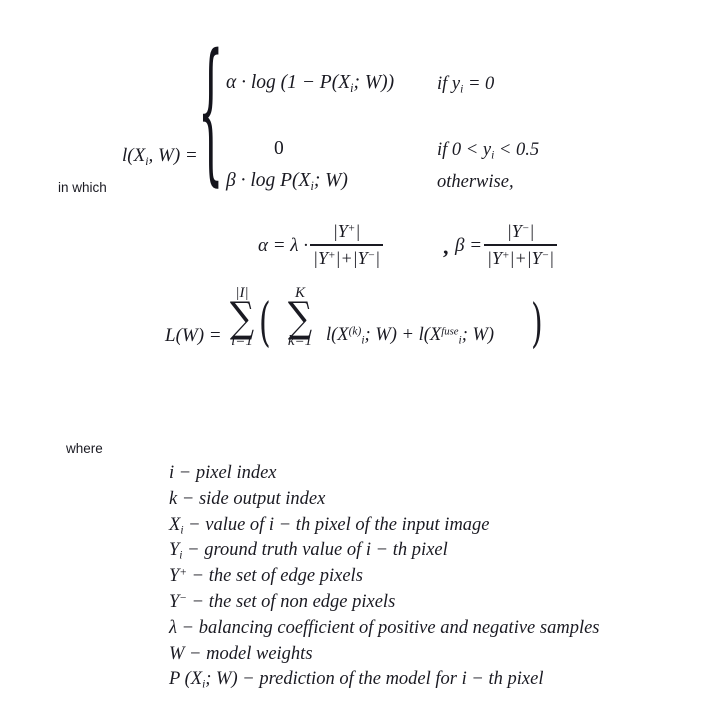 This screenshot has height=727, width=723. Describe the element at coordinates (84, 448) in the screenshot. I see `where-label: where` at that location.